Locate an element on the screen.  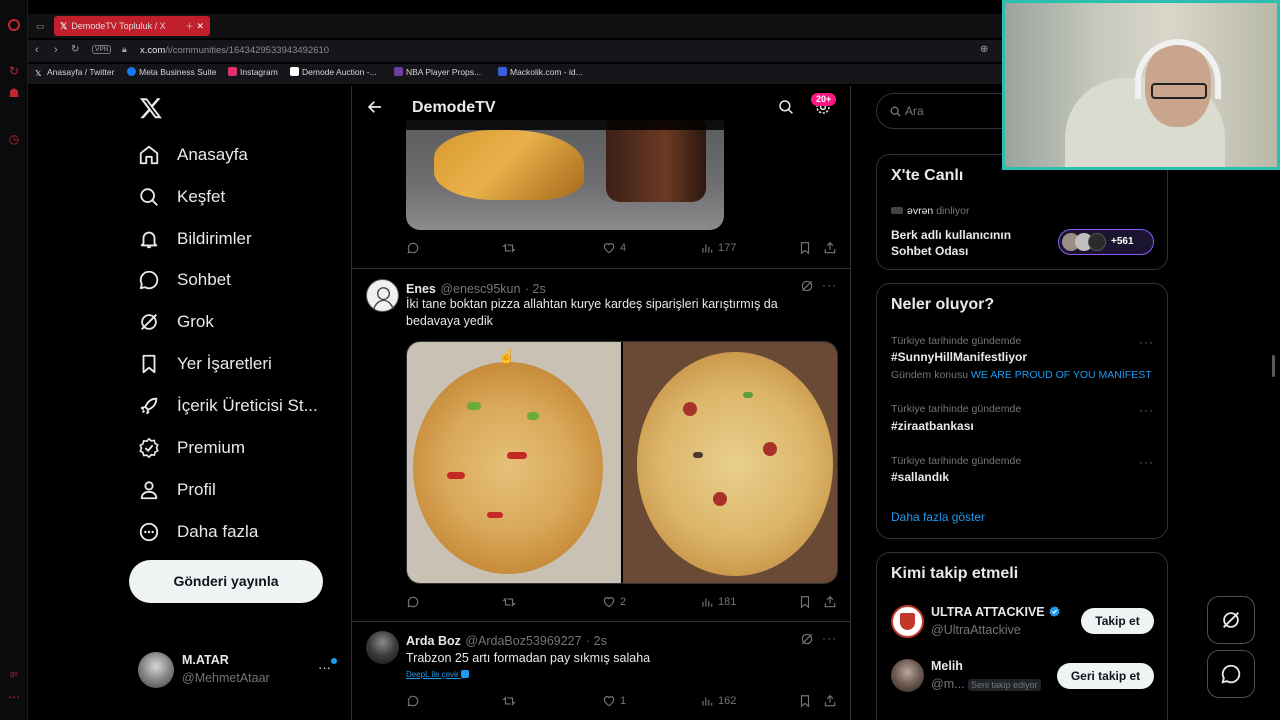
nav-chat: Sohbet is located at coordinates (184, 280).